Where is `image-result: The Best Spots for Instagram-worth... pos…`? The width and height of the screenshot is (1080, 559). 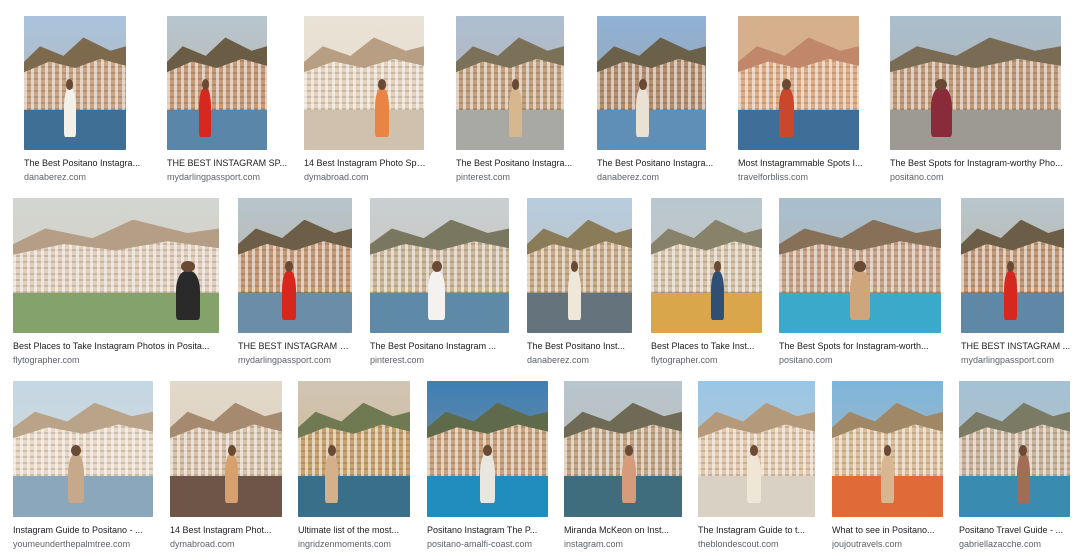
image-result: The Best Spots for Instagram-worth... pos… is located at coordinates (860, 286).